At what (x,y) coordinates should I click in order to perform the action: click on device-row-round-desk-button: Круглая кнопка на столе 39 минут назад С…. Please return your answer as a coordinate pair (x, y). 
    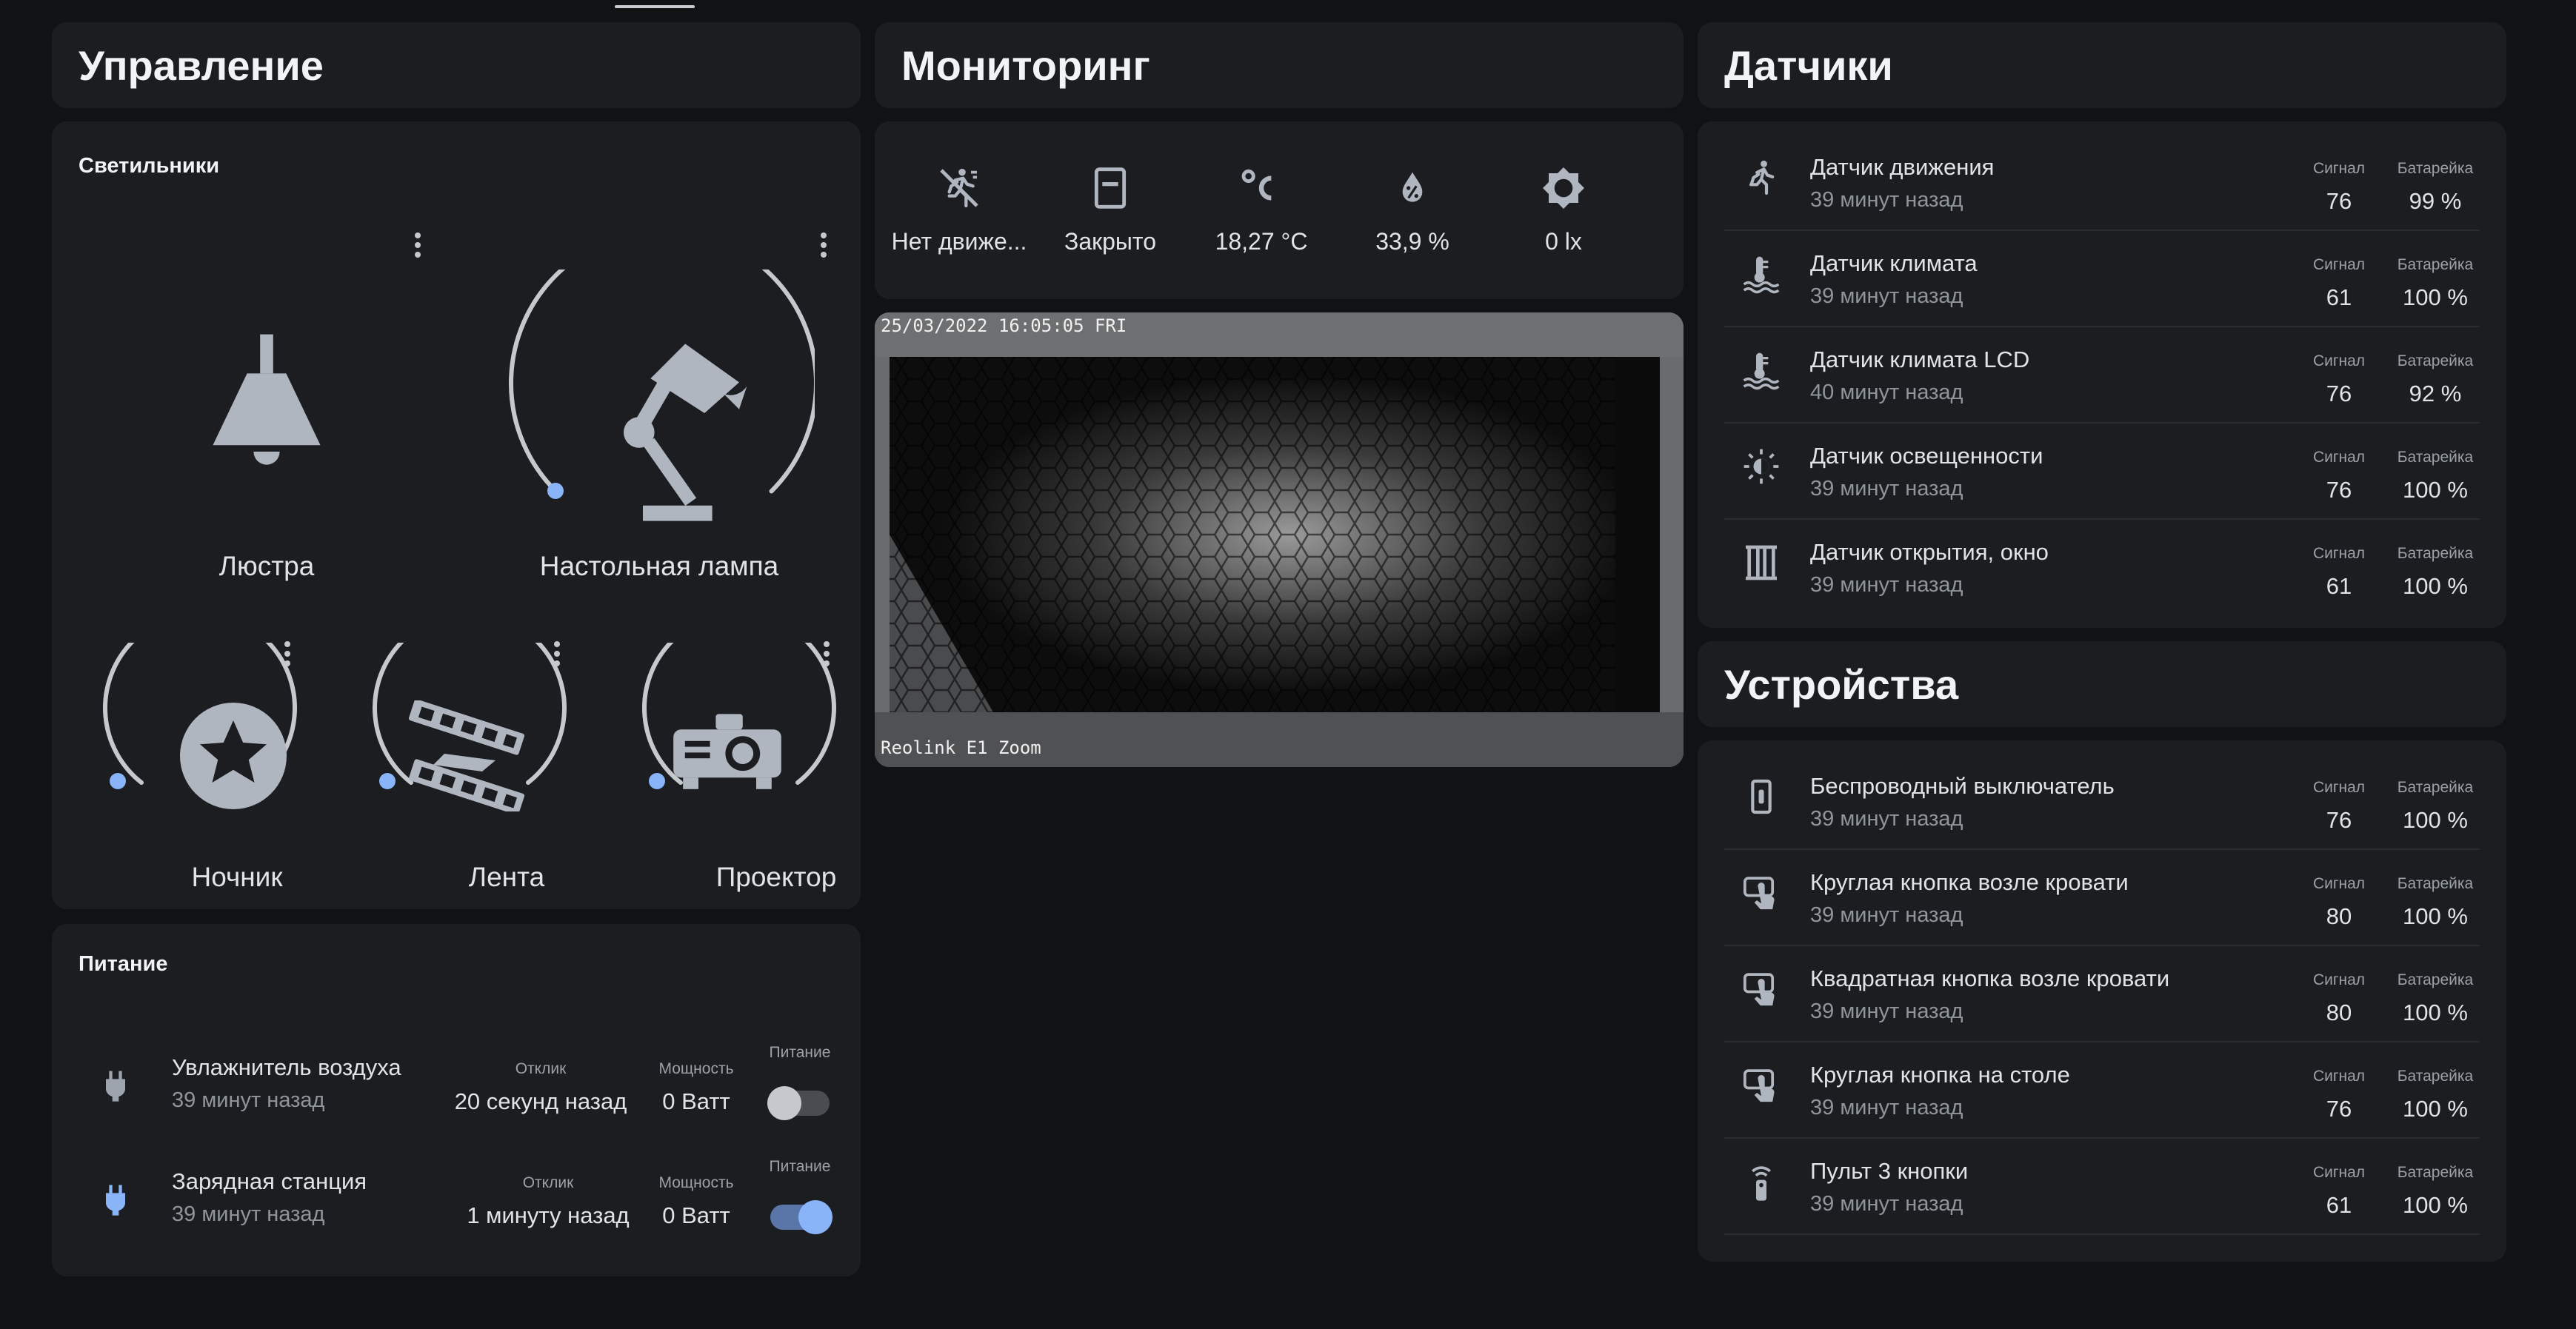
    Looking at the image, I should click on (2102, 1090).